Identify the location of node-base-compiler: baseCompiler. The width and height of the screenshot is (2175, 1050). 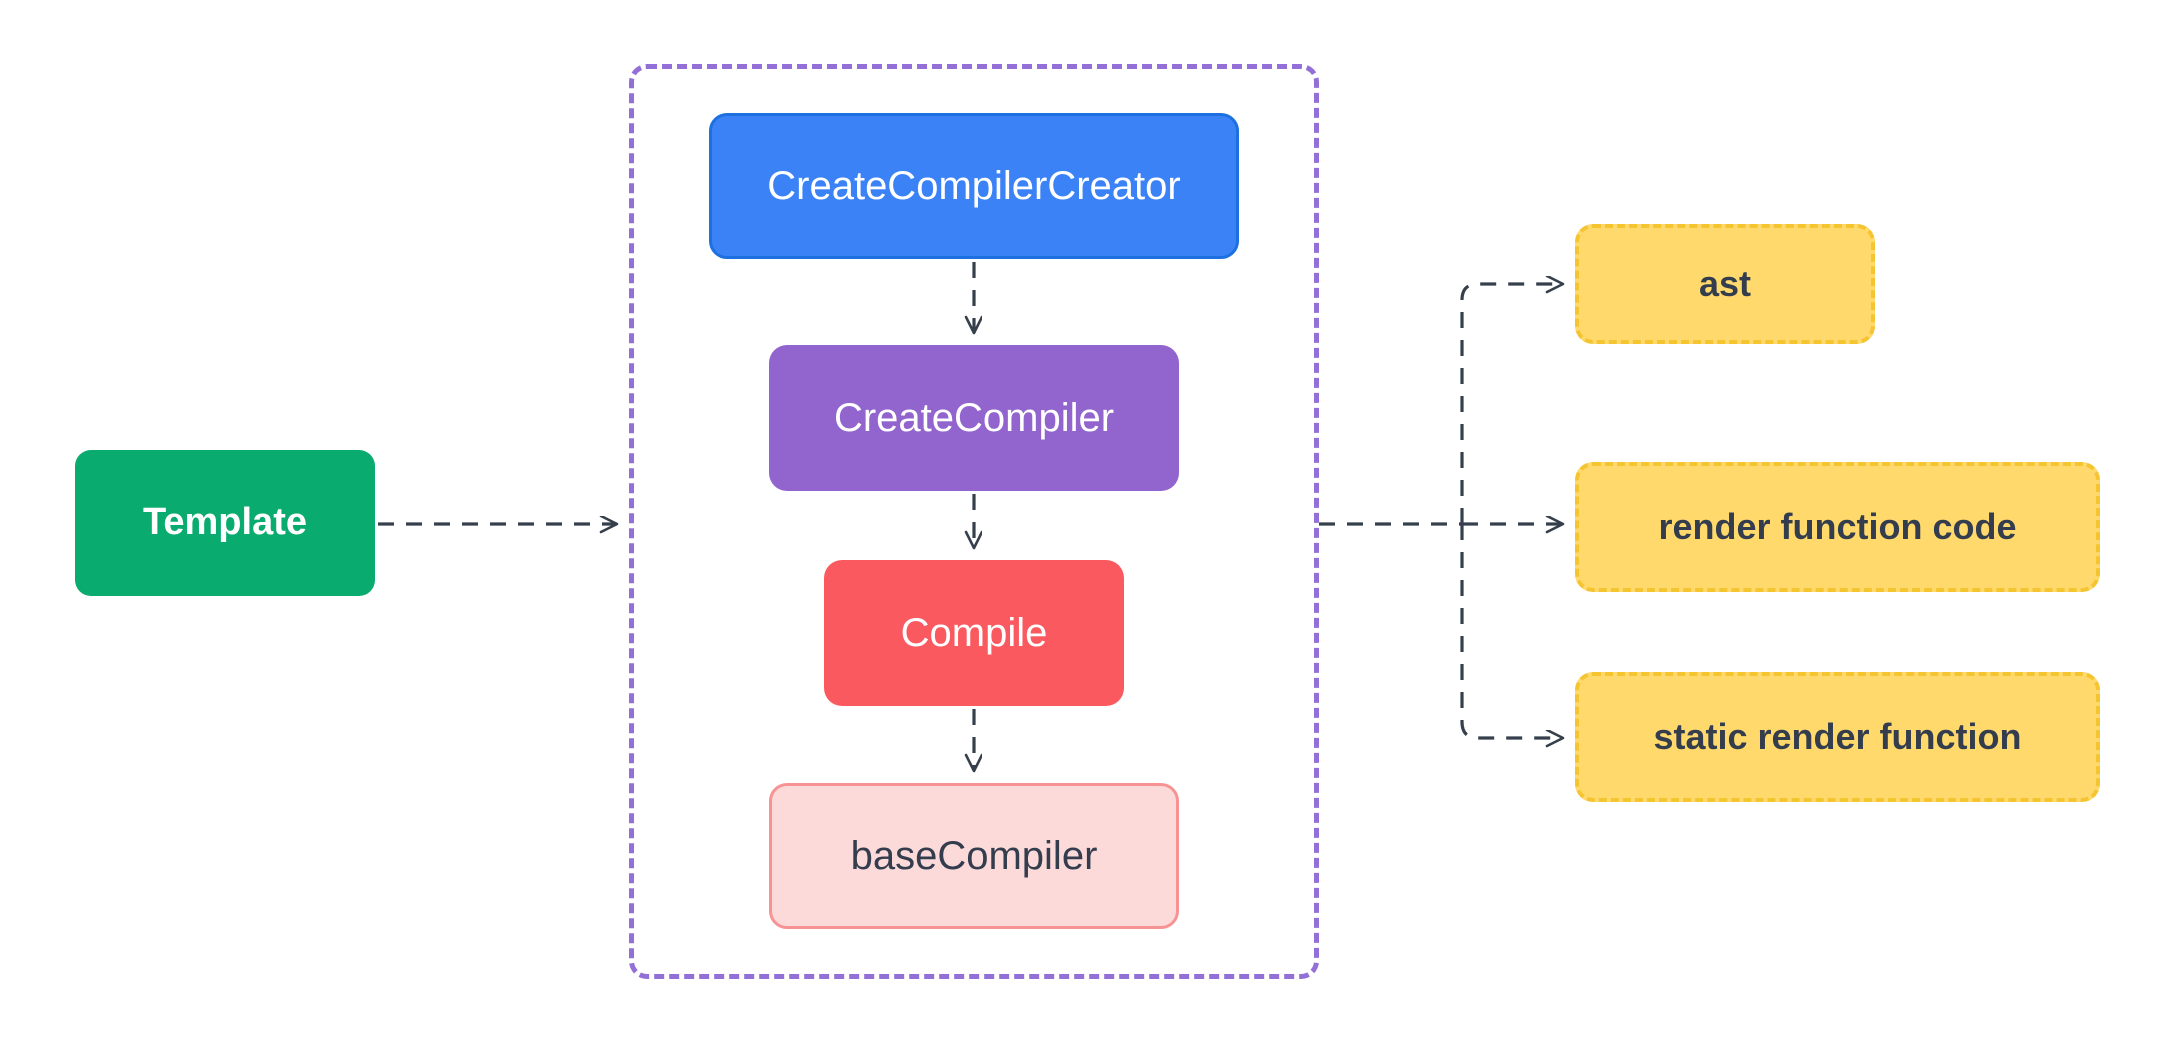
(974, 856).